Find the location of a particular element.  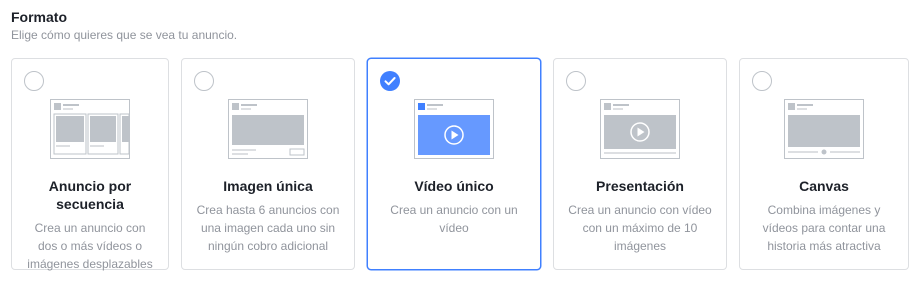

format-label: Presentación is located at coordinates (640, 186).